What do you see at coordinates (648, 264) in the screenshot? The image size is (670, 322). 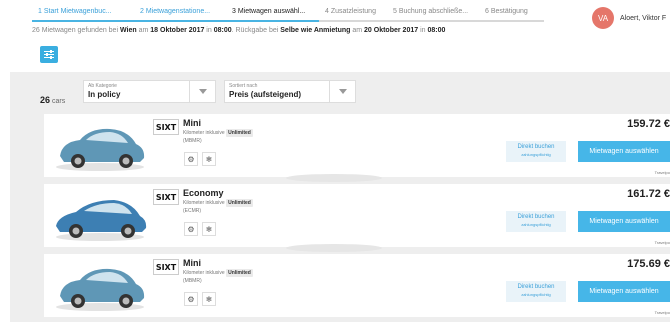 I see `car-price: 175.69 €` at bounding box center [648, 264].